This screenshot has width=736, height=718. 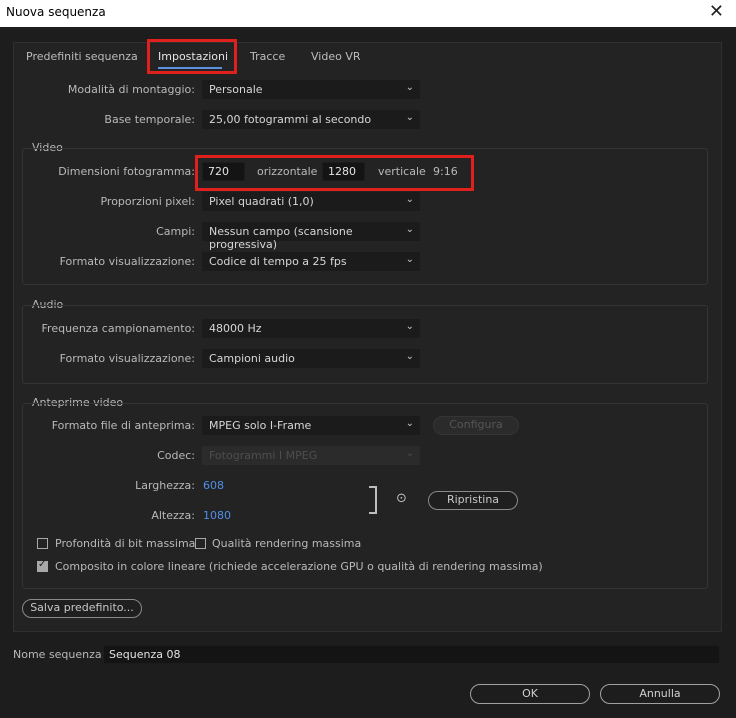 I want to click on cancel-button: Annulla, so click(x=660, y=694).